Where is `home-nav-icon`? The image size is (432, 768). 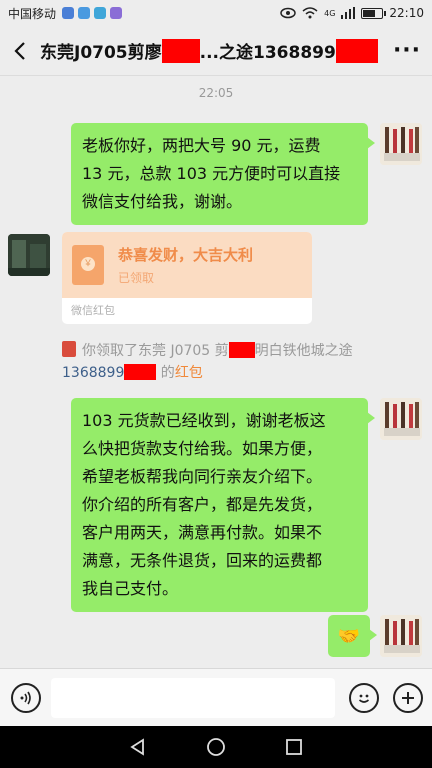 home-nav-icon is located at coordinates (216, 747).